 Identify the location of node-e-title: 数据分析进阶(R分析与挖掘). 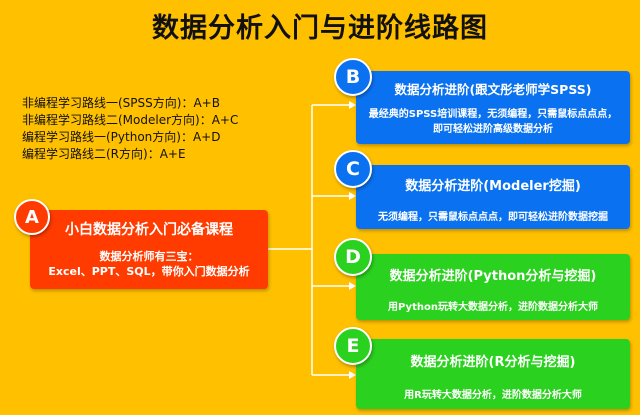
(493, 362).